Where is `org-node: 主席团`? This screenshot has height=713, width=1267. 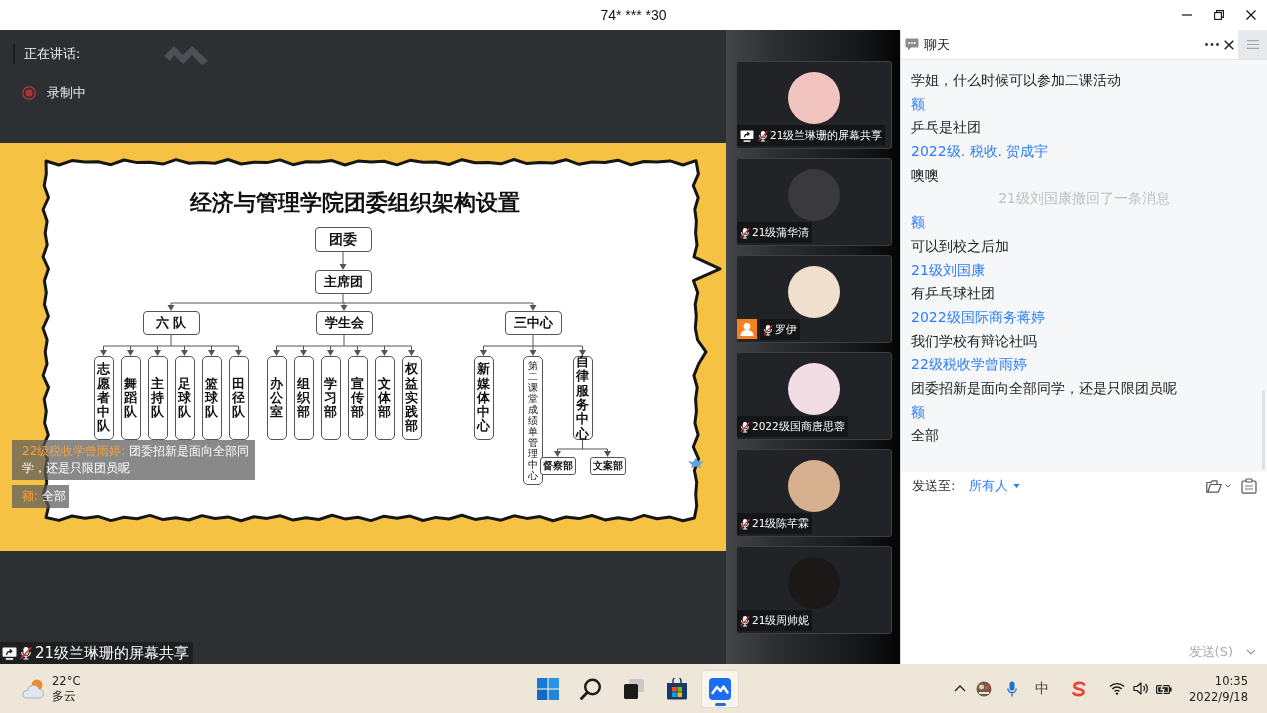 org-node: 主席团 is located at coordinates (343, 282).